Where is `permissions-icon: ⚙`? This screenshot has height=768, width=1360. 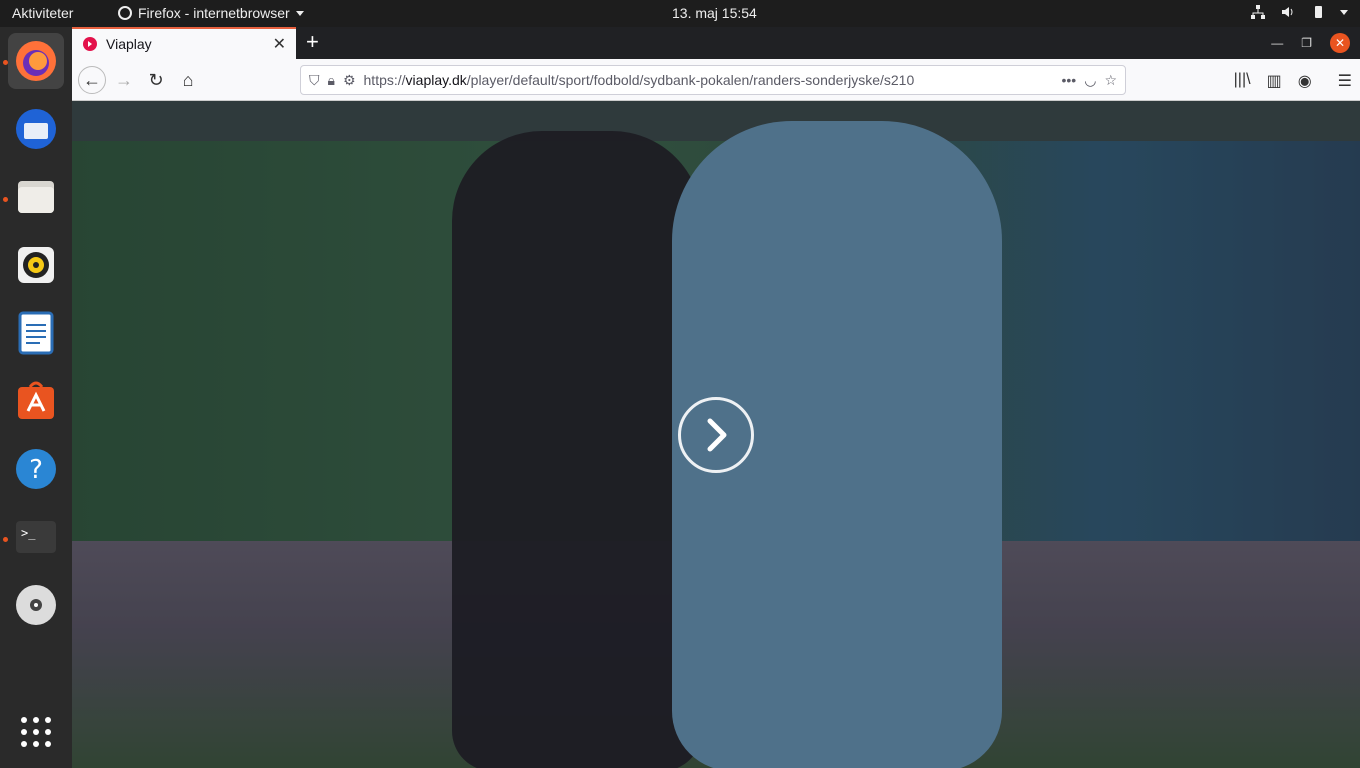
permissions-icon: ⚙ is located at coordinates (349, 80).